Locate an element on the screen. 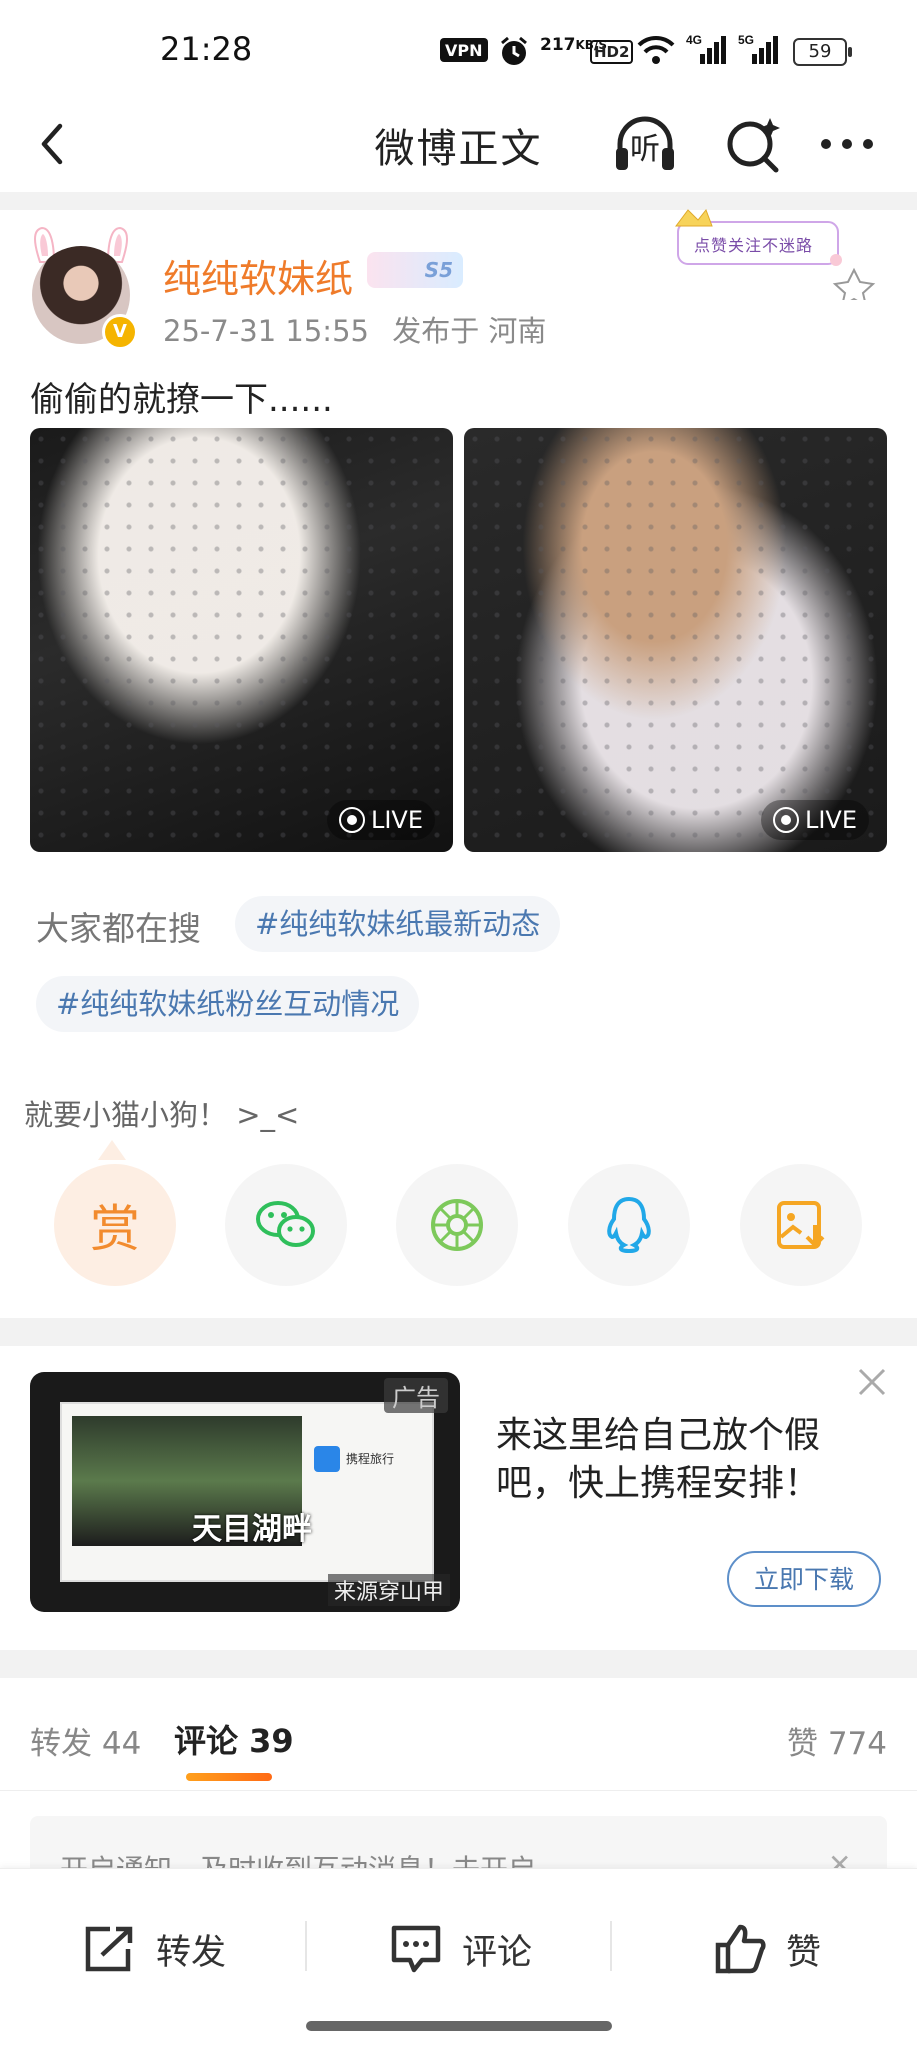  svg-text: 4G is located at coordinates (694, 40).